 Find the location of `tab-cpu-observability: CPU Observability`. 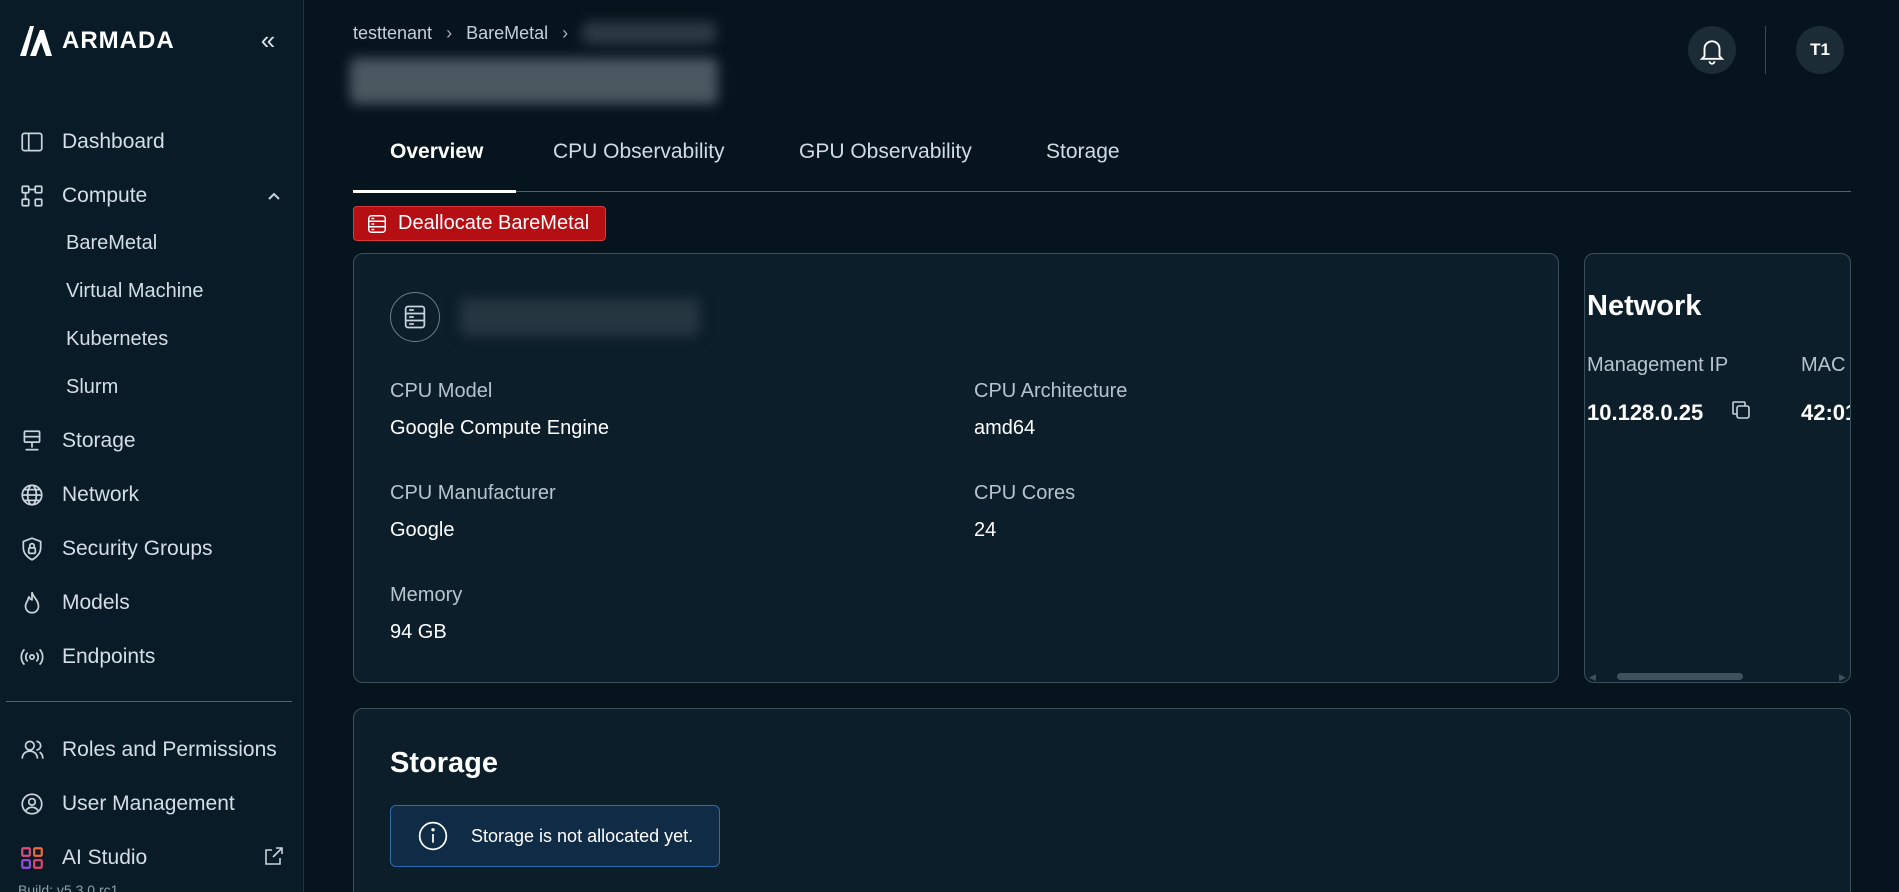

tab-cpu-observability: CPU Observability is located at coordinates (639, 152).